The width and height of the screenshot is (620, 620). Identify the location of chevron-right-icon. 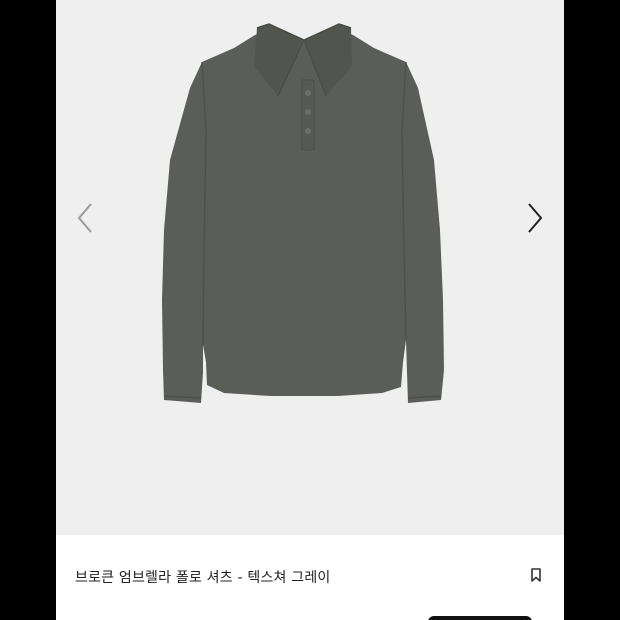
(535, 218).